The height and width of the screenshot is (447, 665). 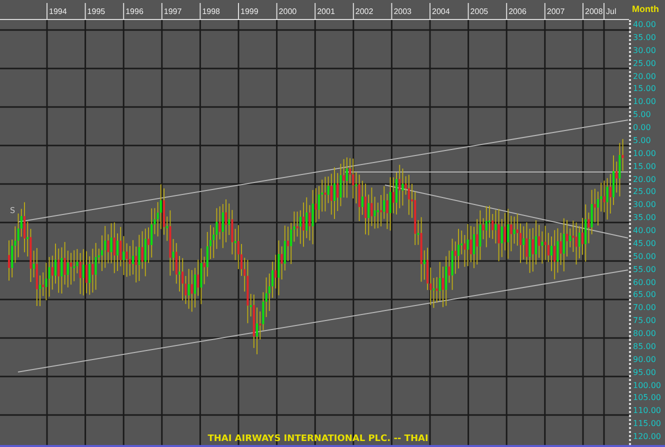 I want to click on axis-label: 60.00, so click(x=644, y=282).